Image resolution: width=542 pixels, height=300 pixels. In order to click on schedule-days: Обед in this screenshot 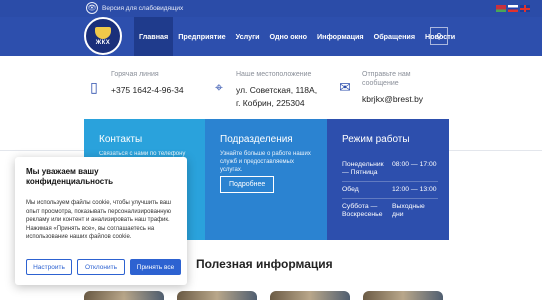, I will do `click(350, 189)`.